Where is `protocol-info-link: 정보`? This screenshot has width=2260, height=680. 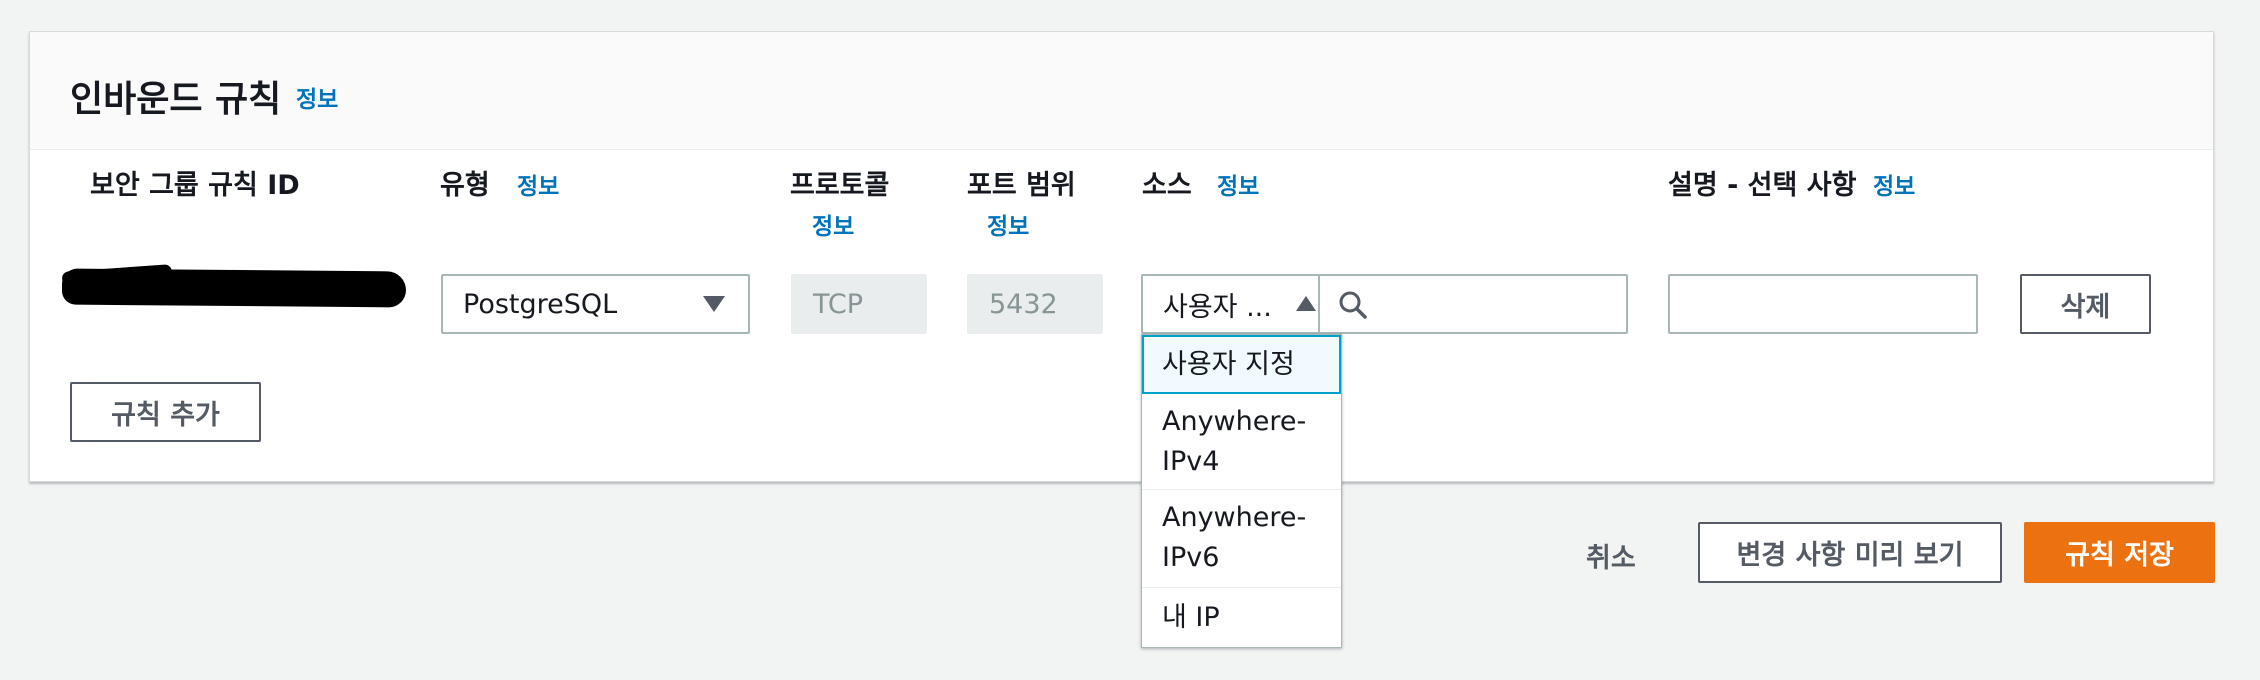 protocol-info-link: 정보 is located at coordinates (833, 224).